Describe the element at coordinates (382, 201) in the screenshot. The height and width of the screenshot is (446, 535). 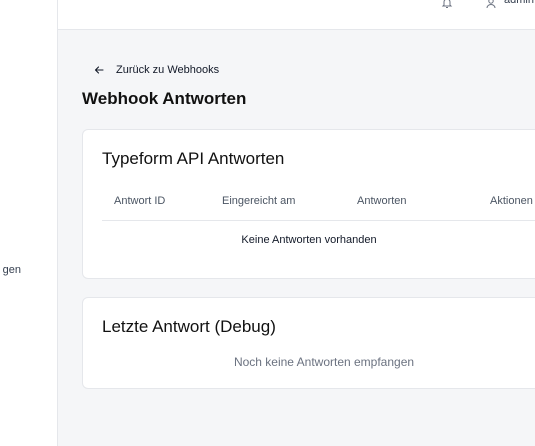
I see `column-header-answers: Antworten` at that location.